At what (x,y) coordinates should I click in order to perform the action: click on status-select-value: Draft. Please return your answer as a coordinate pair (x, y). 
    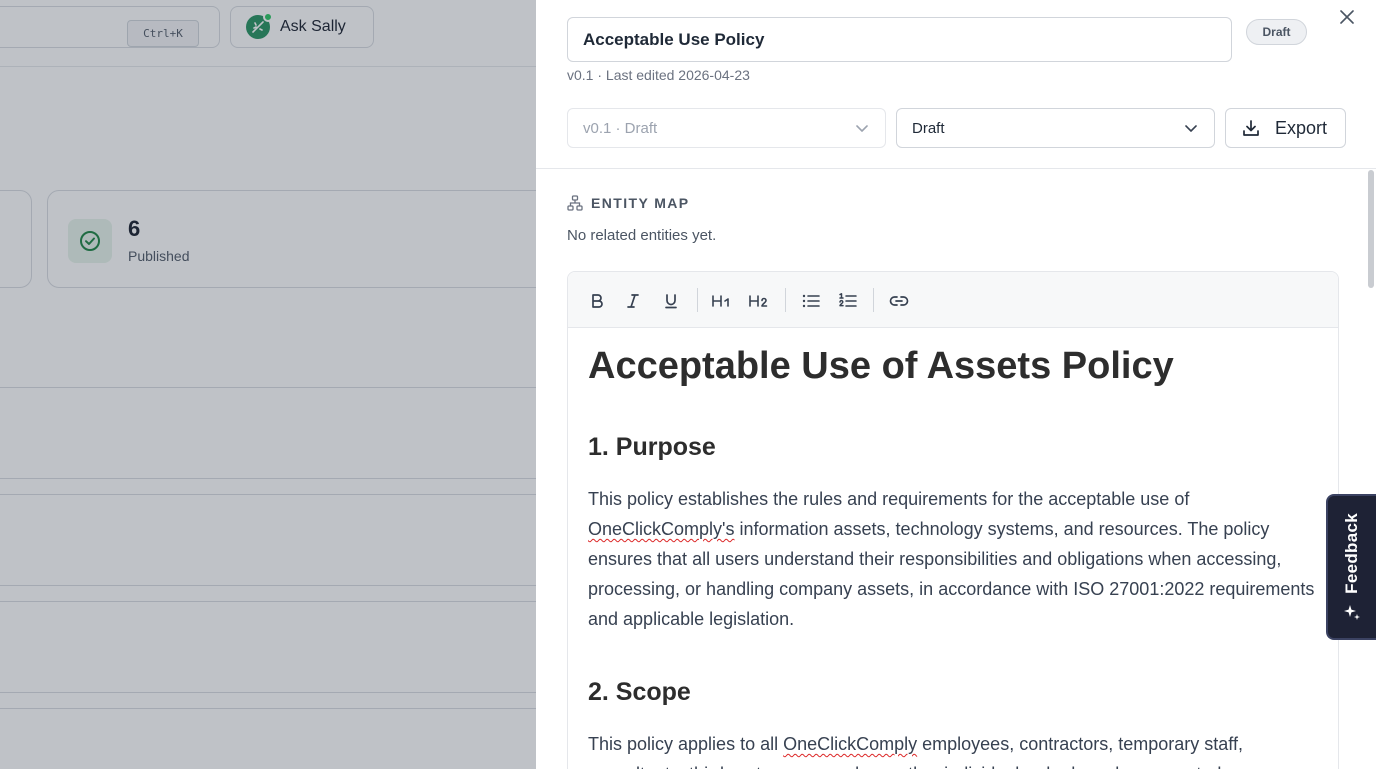
    Looking at the image, I should click on (928, 128).